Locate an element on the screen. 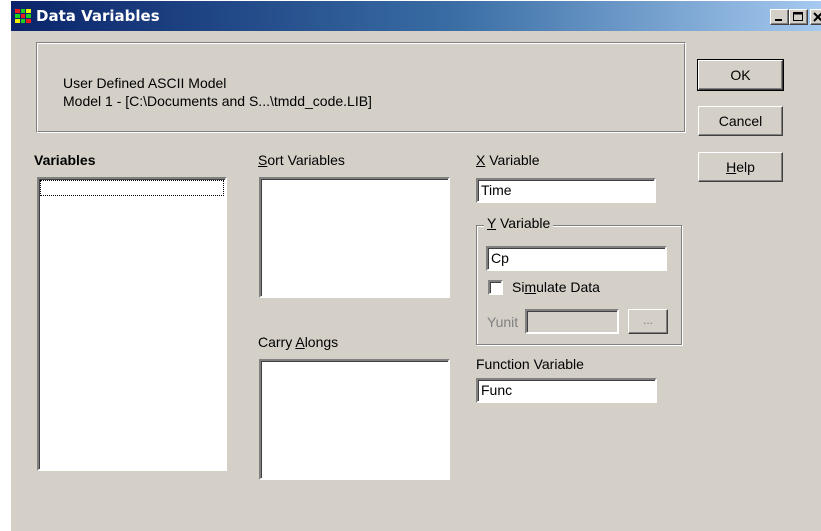 The width and height of the screenshot is (821, 531). close-button is located at coordinates (815, 17).